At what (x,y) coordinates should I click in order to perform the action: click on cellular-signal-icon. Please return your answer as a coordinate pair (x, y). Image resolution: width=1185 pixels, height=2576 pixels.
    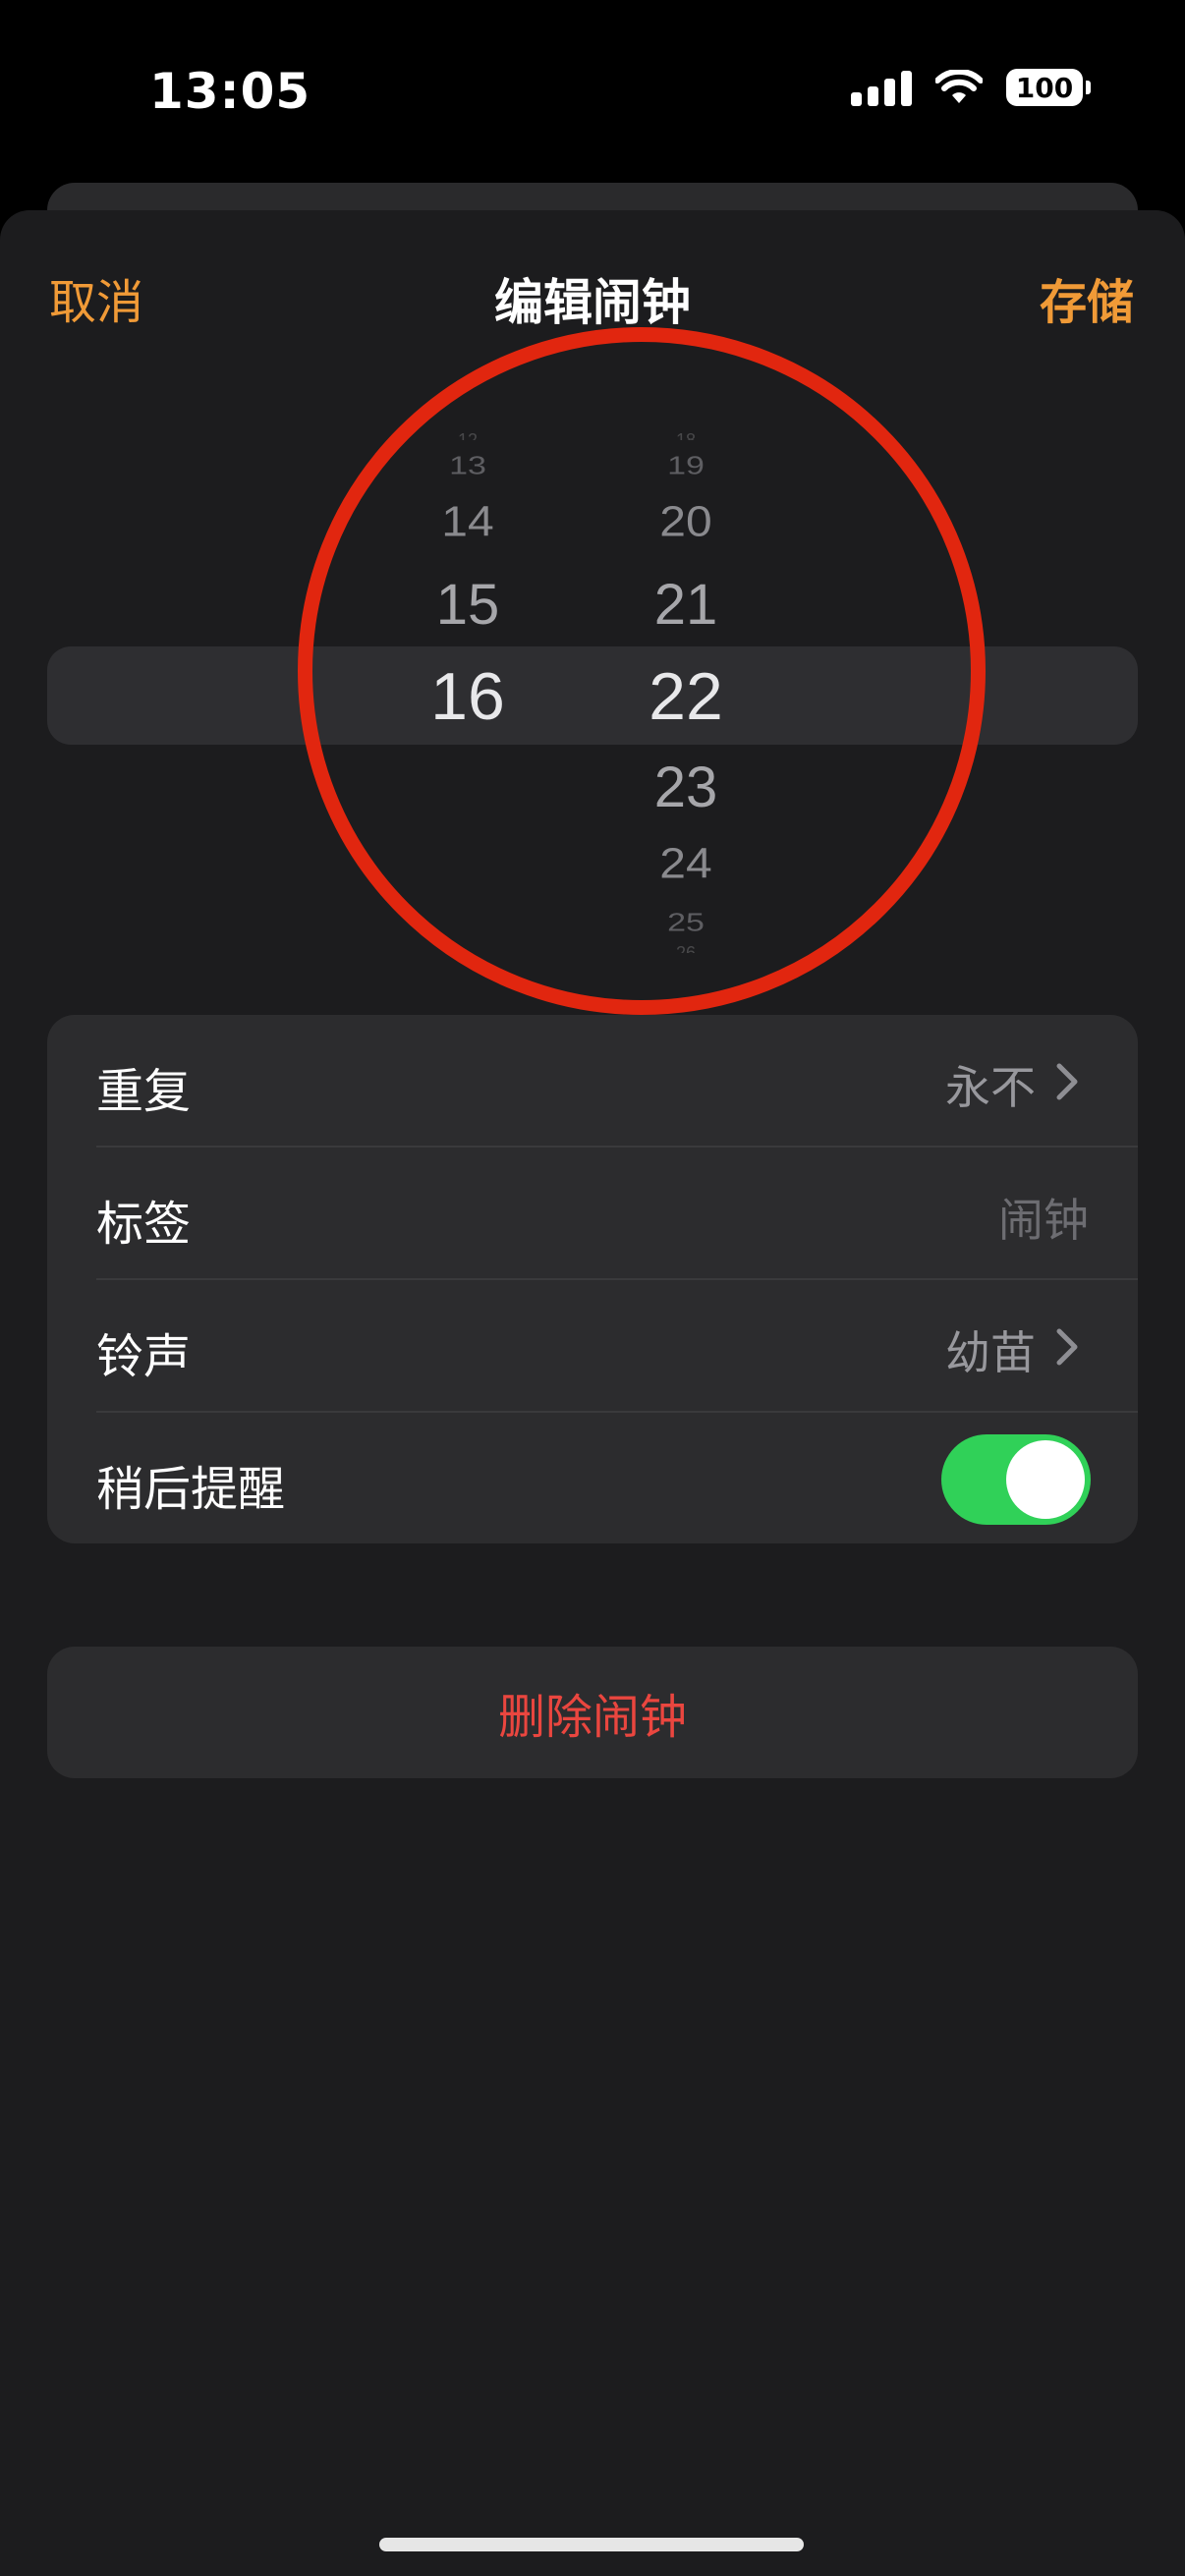
    Looking at the image, I should click on (881, 87).